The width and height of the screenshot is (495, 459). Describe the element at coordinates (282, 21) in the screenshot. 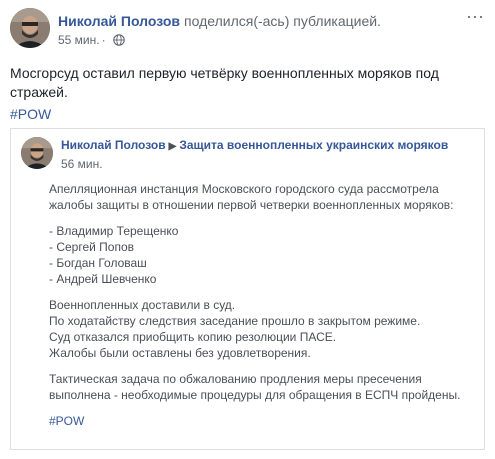

I see `shared-publication-text: поделился(-ась) публикацией.` at that location.